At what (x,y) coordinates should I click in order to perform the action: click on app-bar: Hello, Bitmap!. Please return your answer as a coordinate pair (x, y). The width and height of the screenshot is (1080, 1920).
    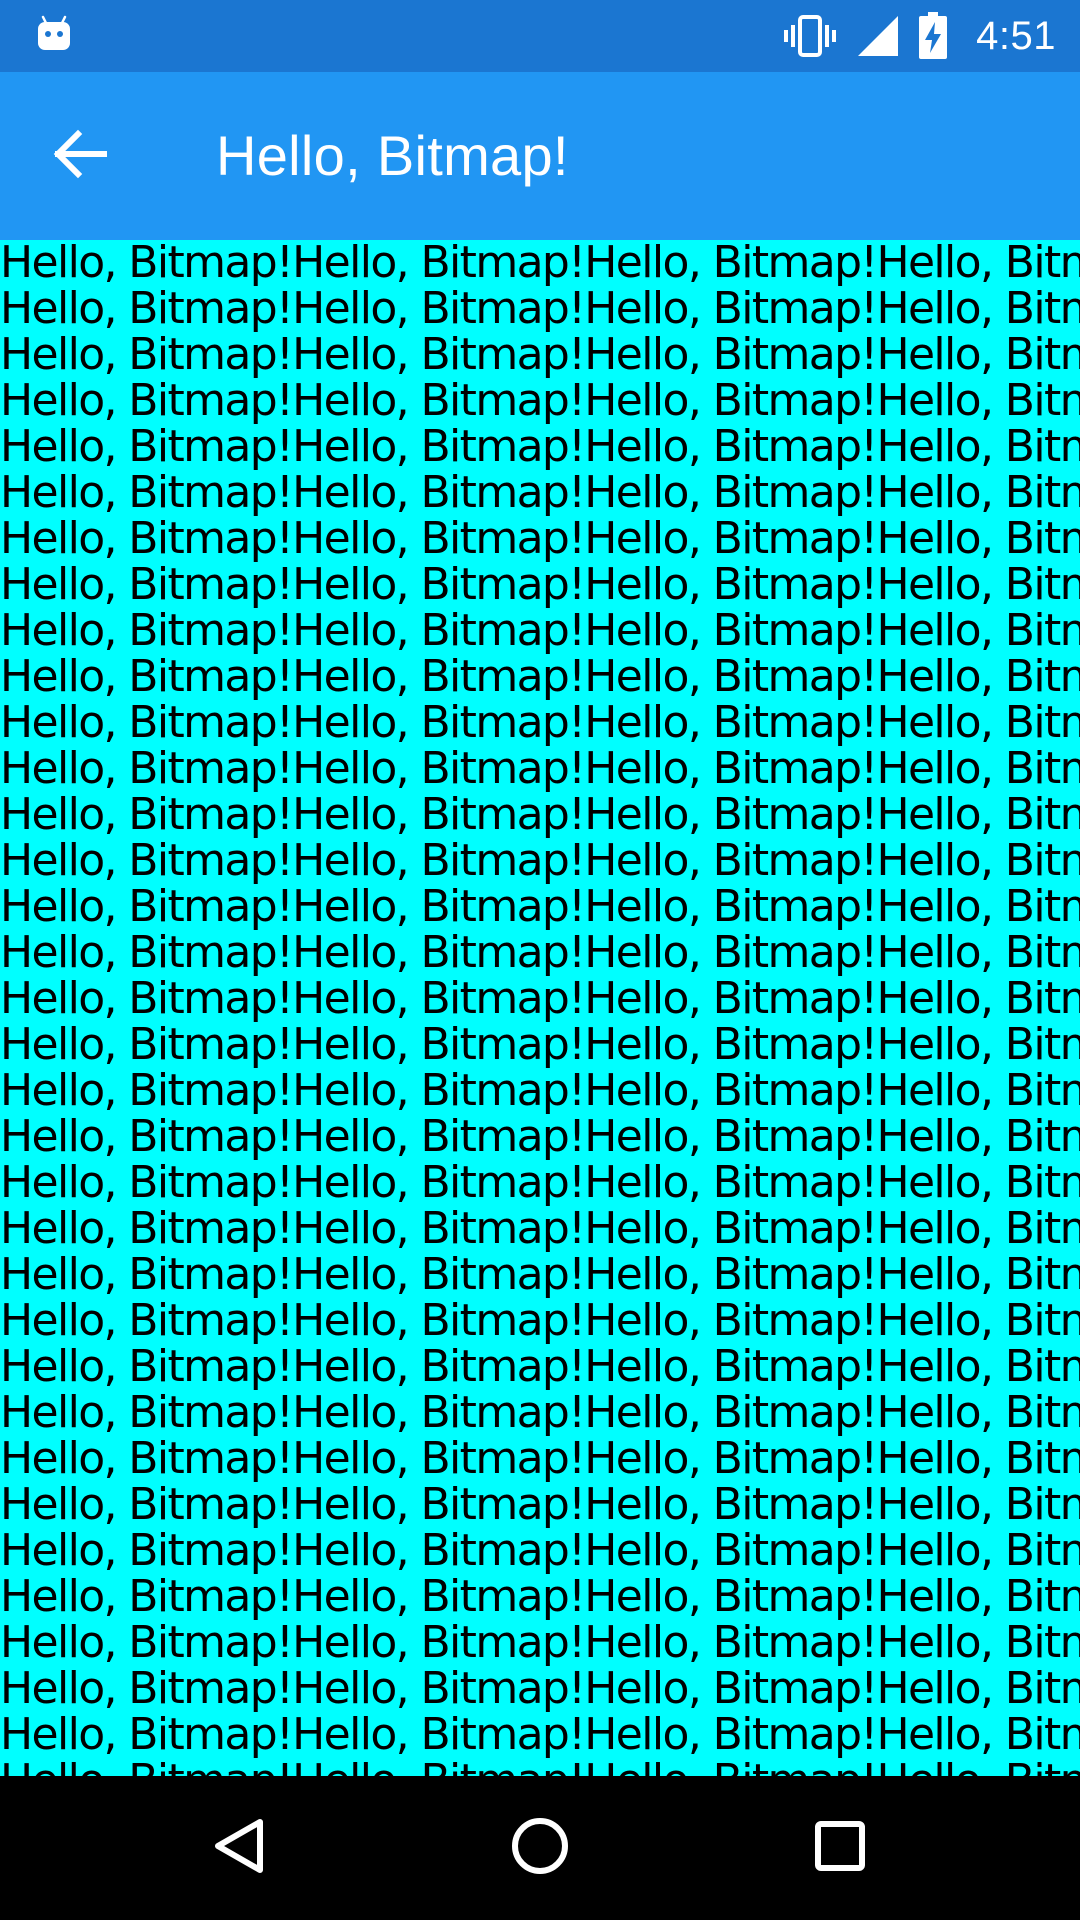
    Looking at the image, I should click on (540, 156).